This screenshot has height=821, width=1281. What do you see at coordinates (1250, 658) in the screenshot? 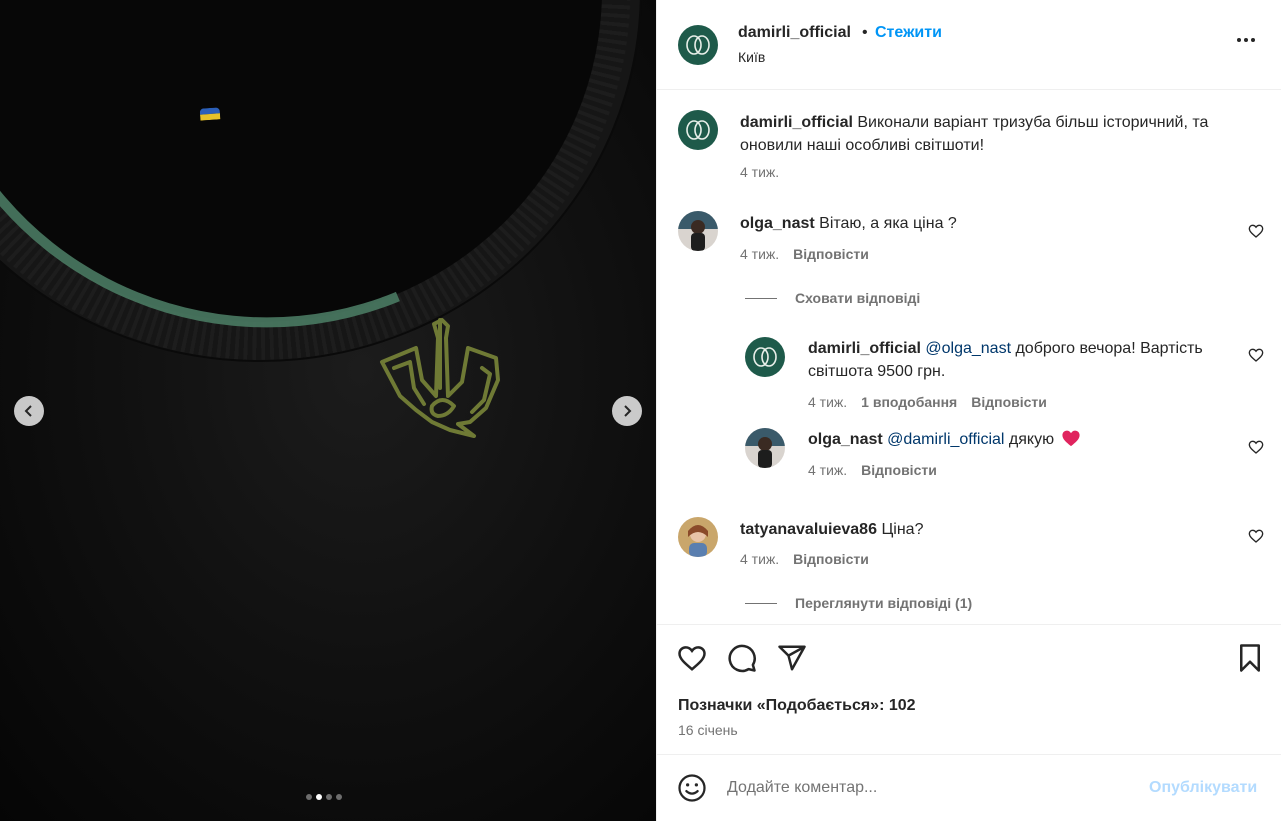
I see `bookmark-icon` at bounding box center [1250, 658].